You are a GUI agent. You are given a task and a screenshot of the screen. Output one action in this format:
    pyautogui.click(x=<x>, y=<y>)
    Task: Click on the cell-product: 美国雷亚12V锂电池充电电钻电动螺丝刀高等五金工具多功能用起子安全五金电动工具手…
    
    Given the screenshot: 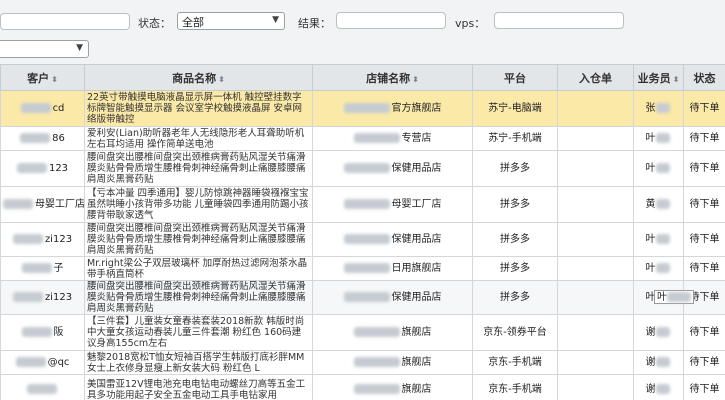 What is the action you would take?
    pyautogui.click(x=198, y=387)
    